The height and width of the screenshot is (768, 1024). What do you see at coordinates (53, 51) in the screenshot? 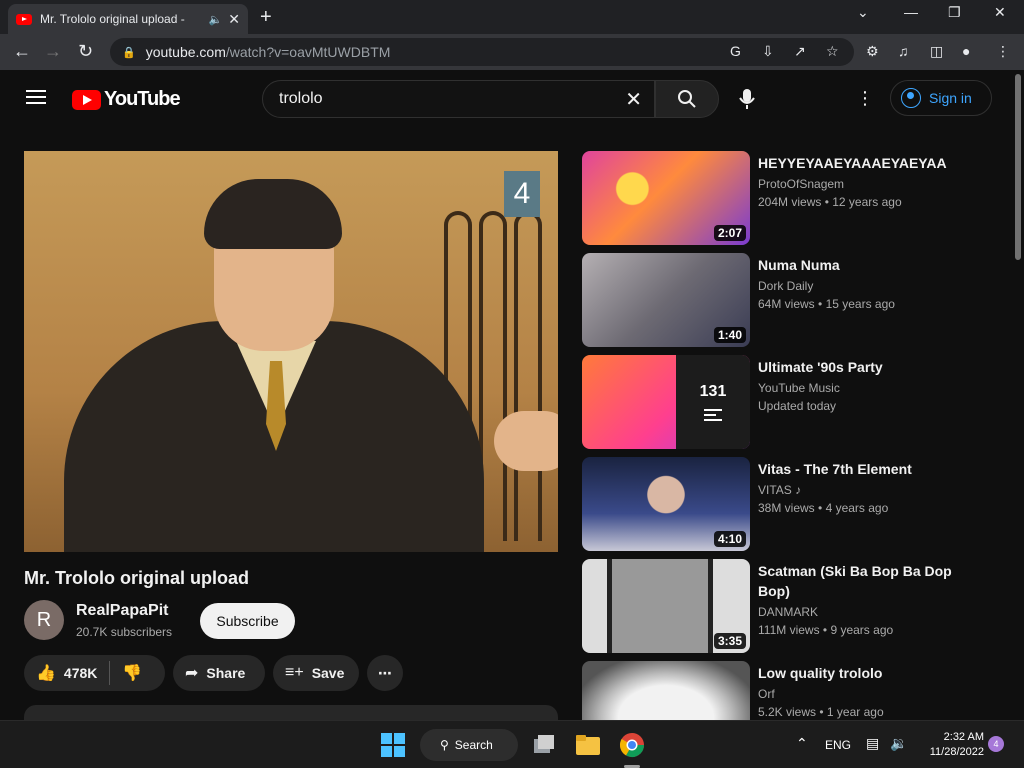
I see `forward-icon: →` at bounding box center [53, 51].